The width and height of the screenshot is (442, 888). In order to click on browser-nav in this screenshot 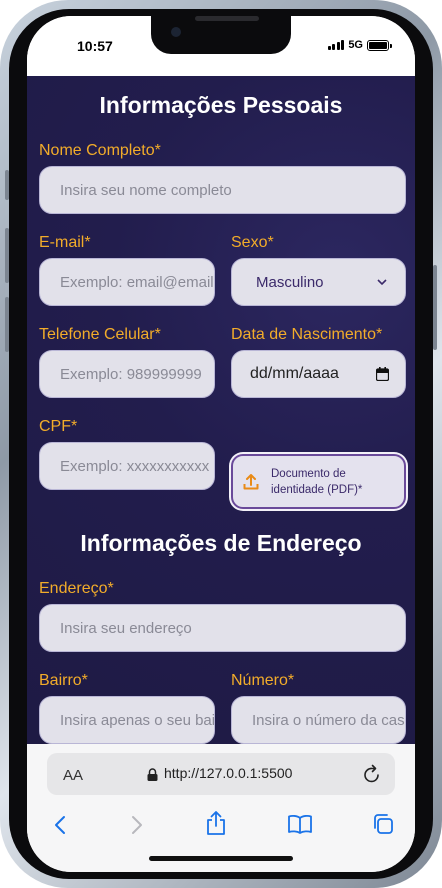, I will do `click(221, 827)`.